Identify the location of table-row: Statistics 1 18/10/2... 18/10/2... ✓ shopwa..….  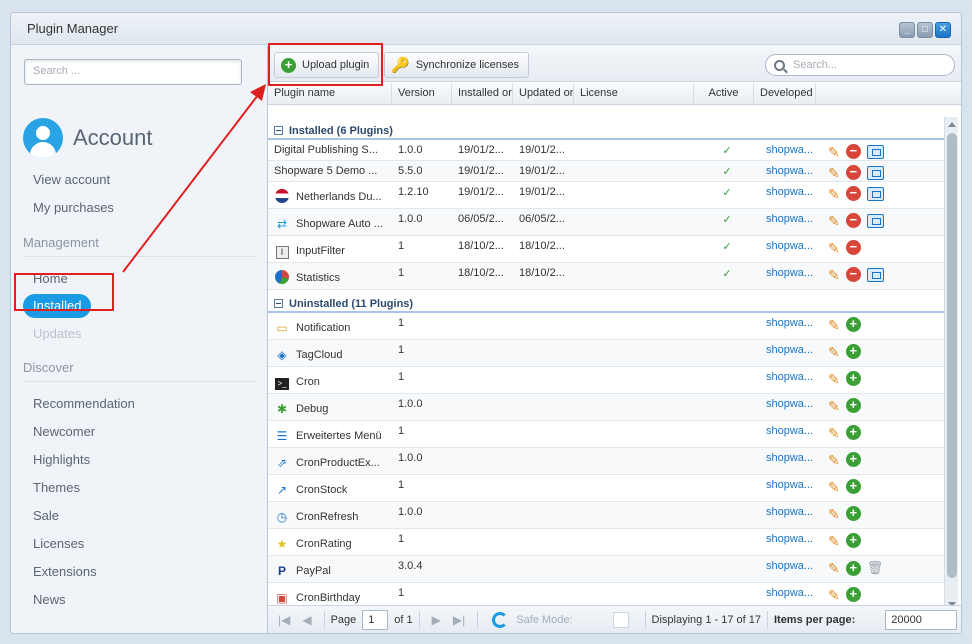
(606, 276).